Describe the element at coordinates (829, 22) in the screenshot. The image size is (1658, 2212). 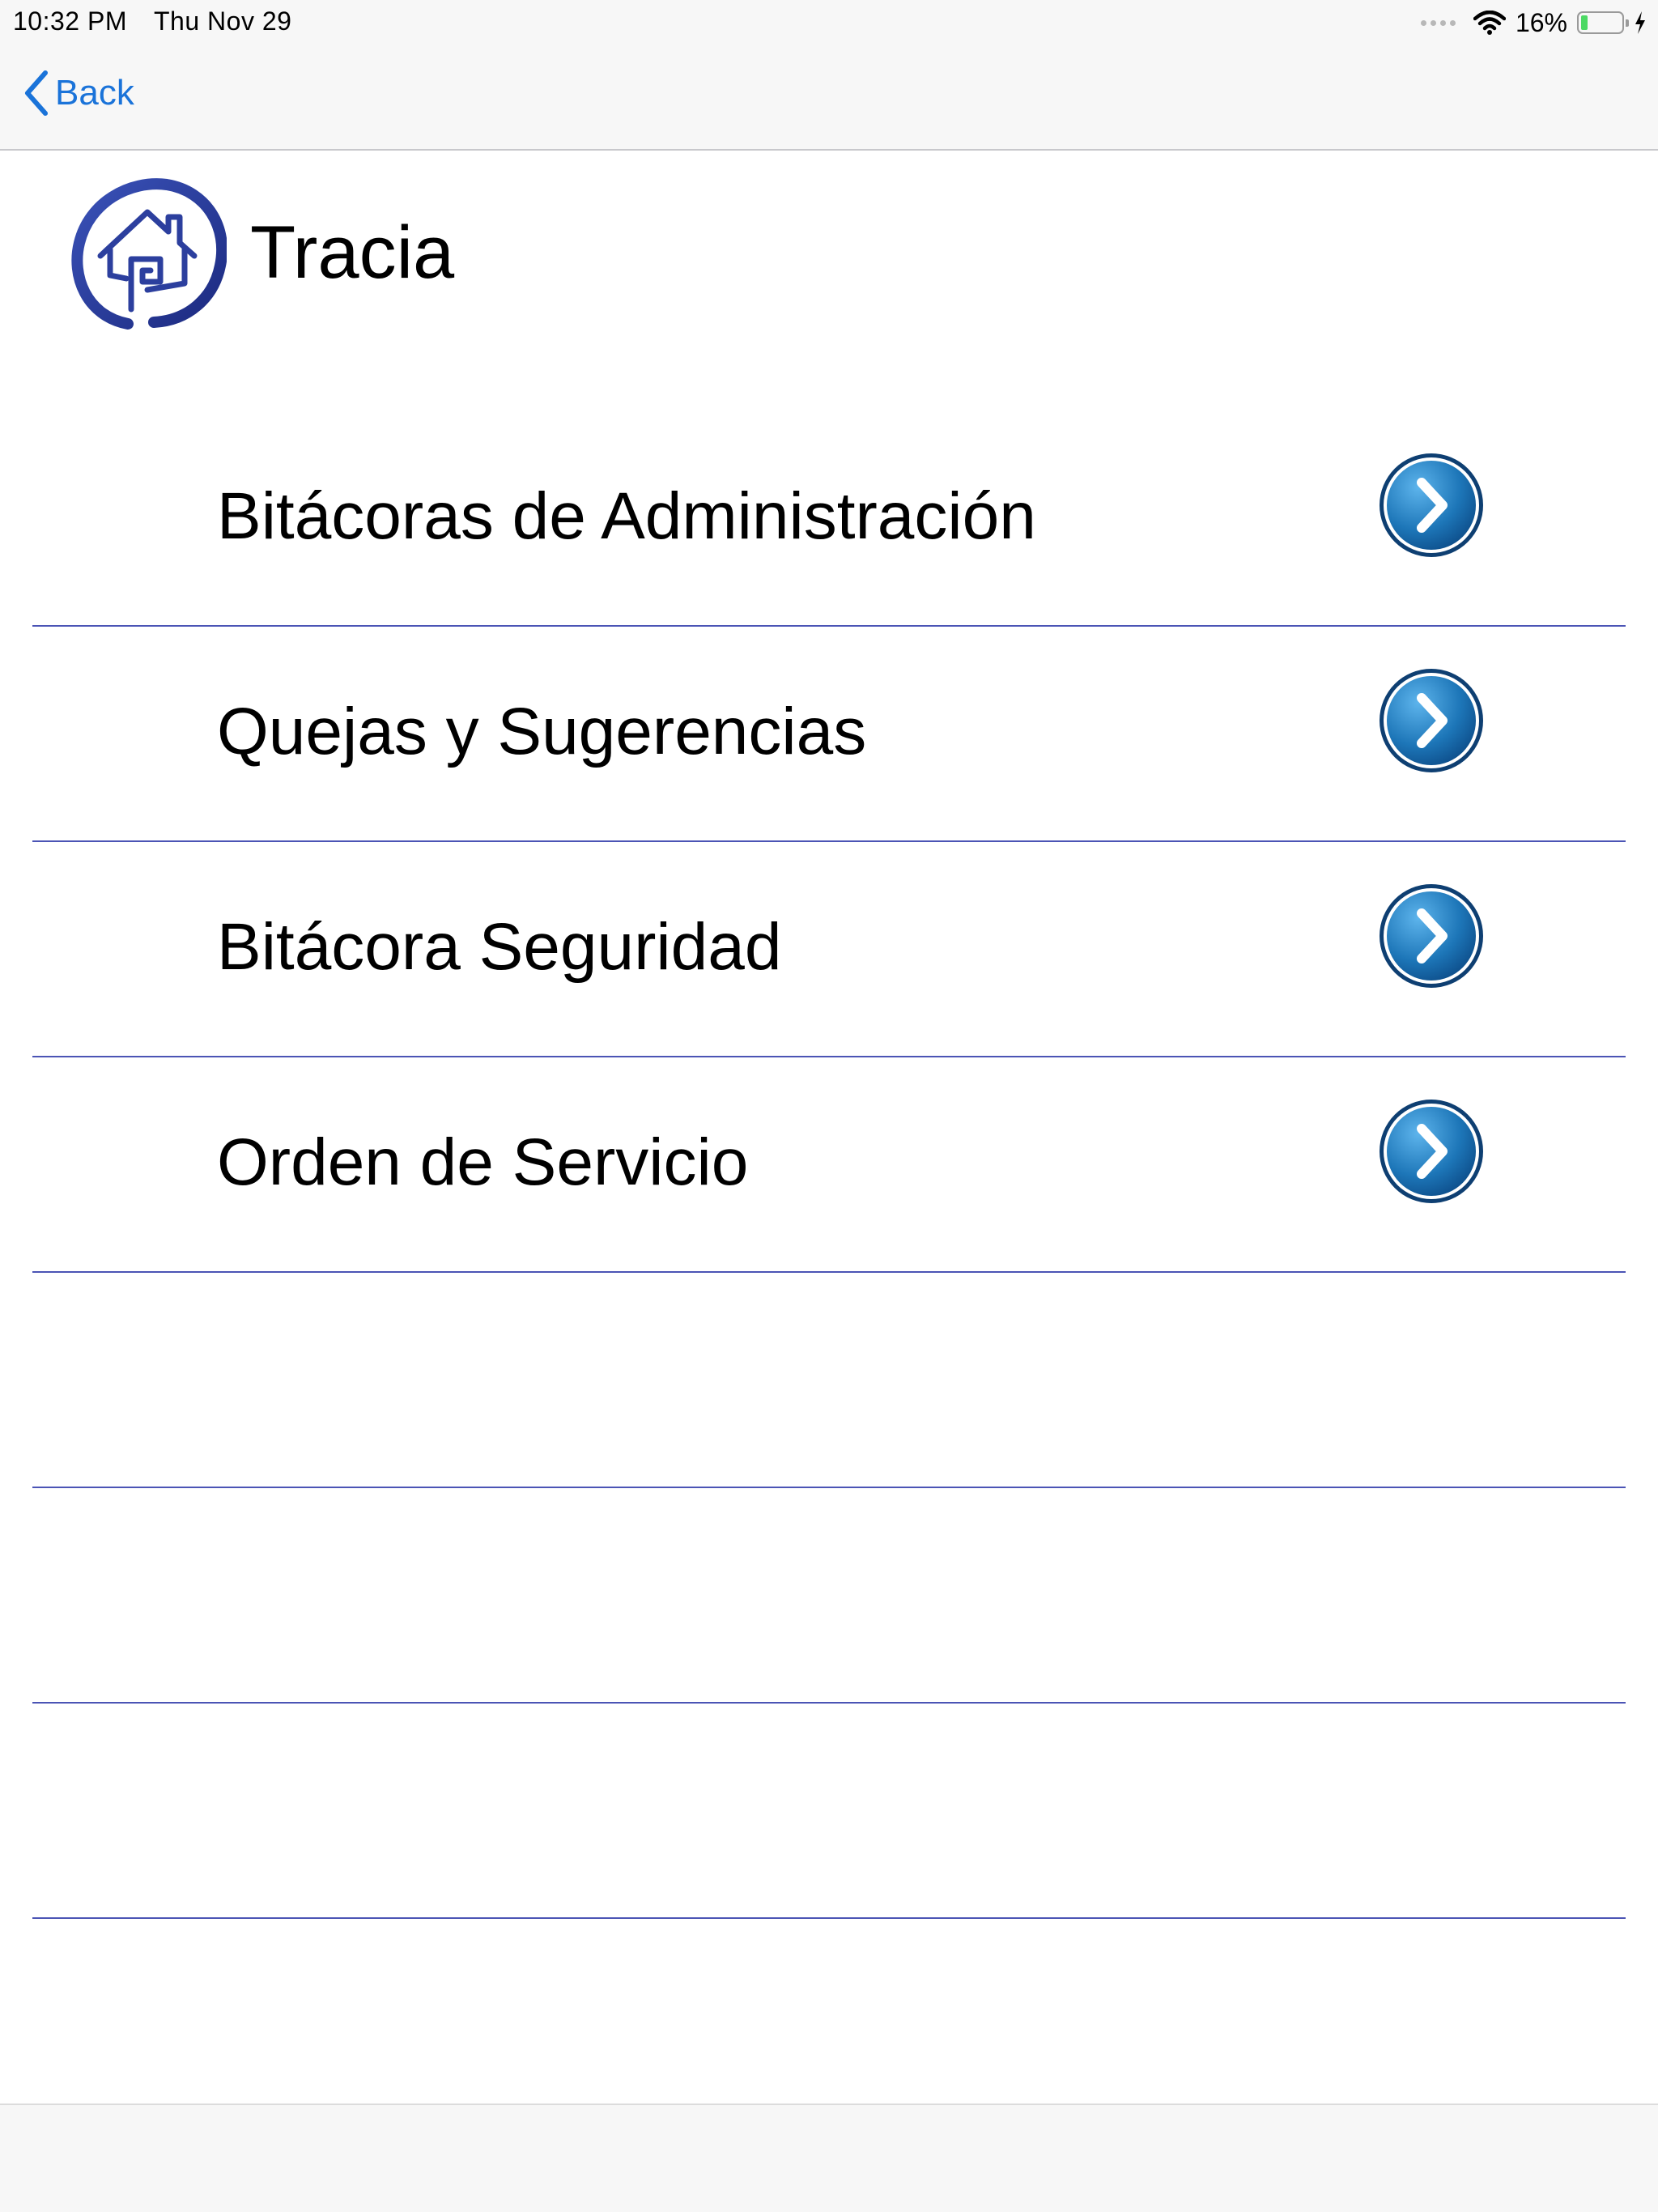
I see `status-bar: 10:32 PM Thu Nov 29 16%` at that location.